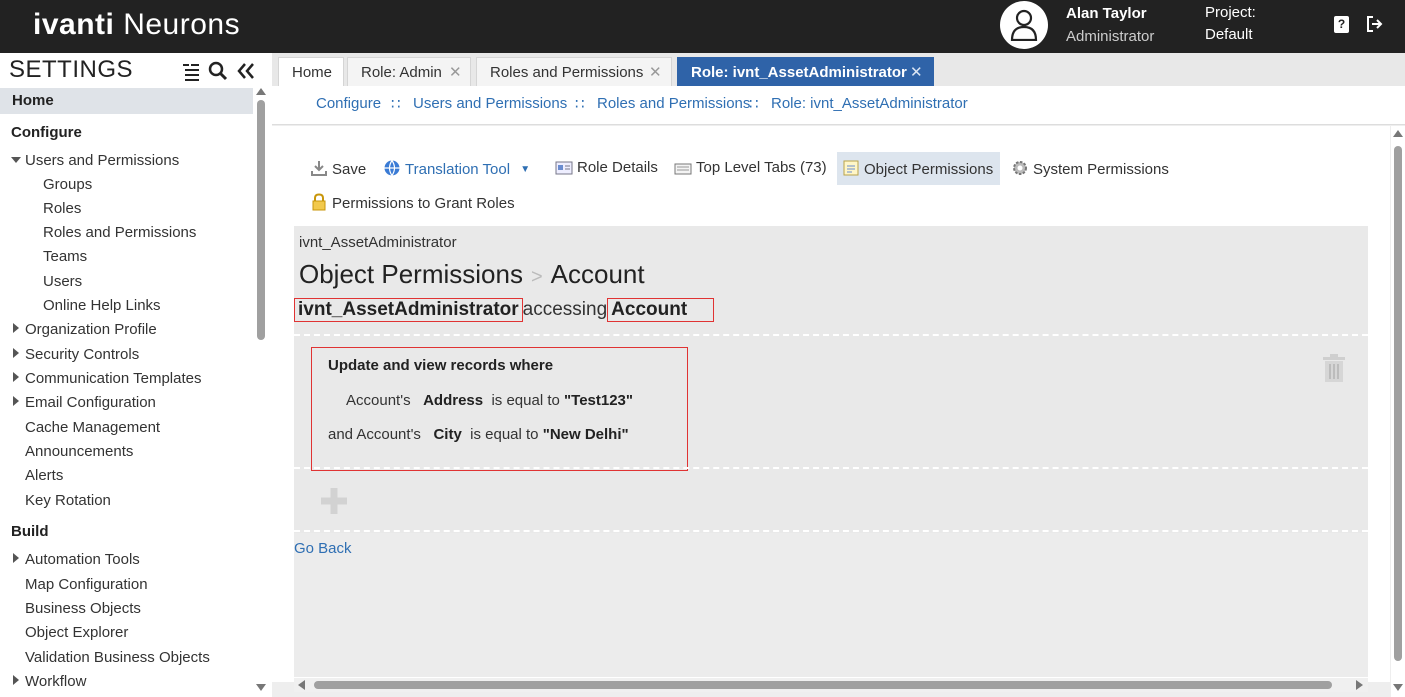  Describe the element at coordinates (102, 160) in the screenshot. I see `sidebar-item-users-and-permissions: Users and Permissions` at that location.